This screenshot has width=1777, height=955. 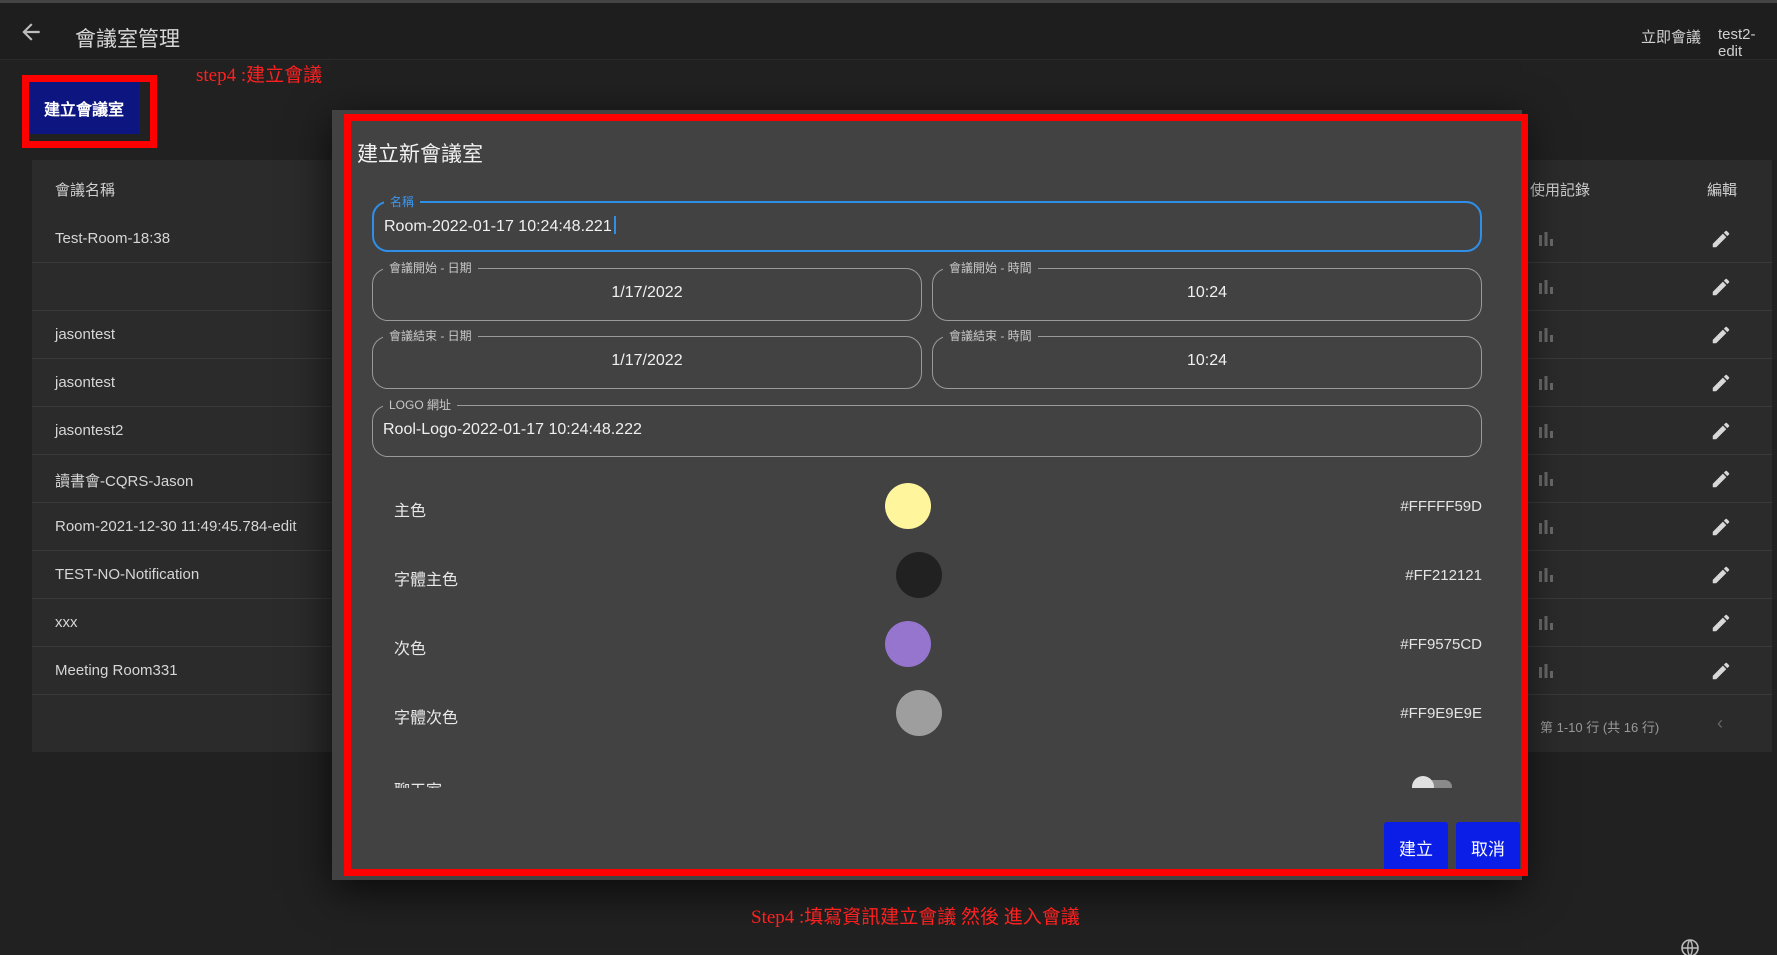 I want to click on secondary-color-label: 次色, so click(x=410, y=649).